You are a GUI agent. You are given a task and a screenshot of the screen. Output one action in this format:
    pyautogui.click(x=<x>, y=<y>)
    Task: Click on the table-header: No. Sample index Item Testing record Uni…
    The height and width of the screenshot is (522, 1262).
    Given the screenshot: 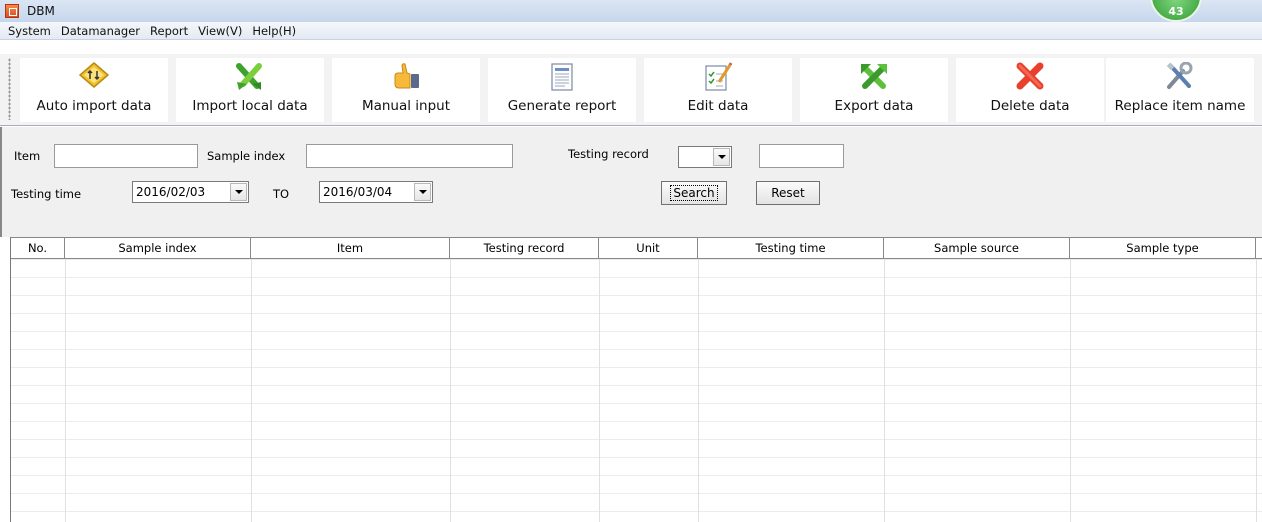 What is the action you would take?
    pyautogui.click(x=636, y=248)
    